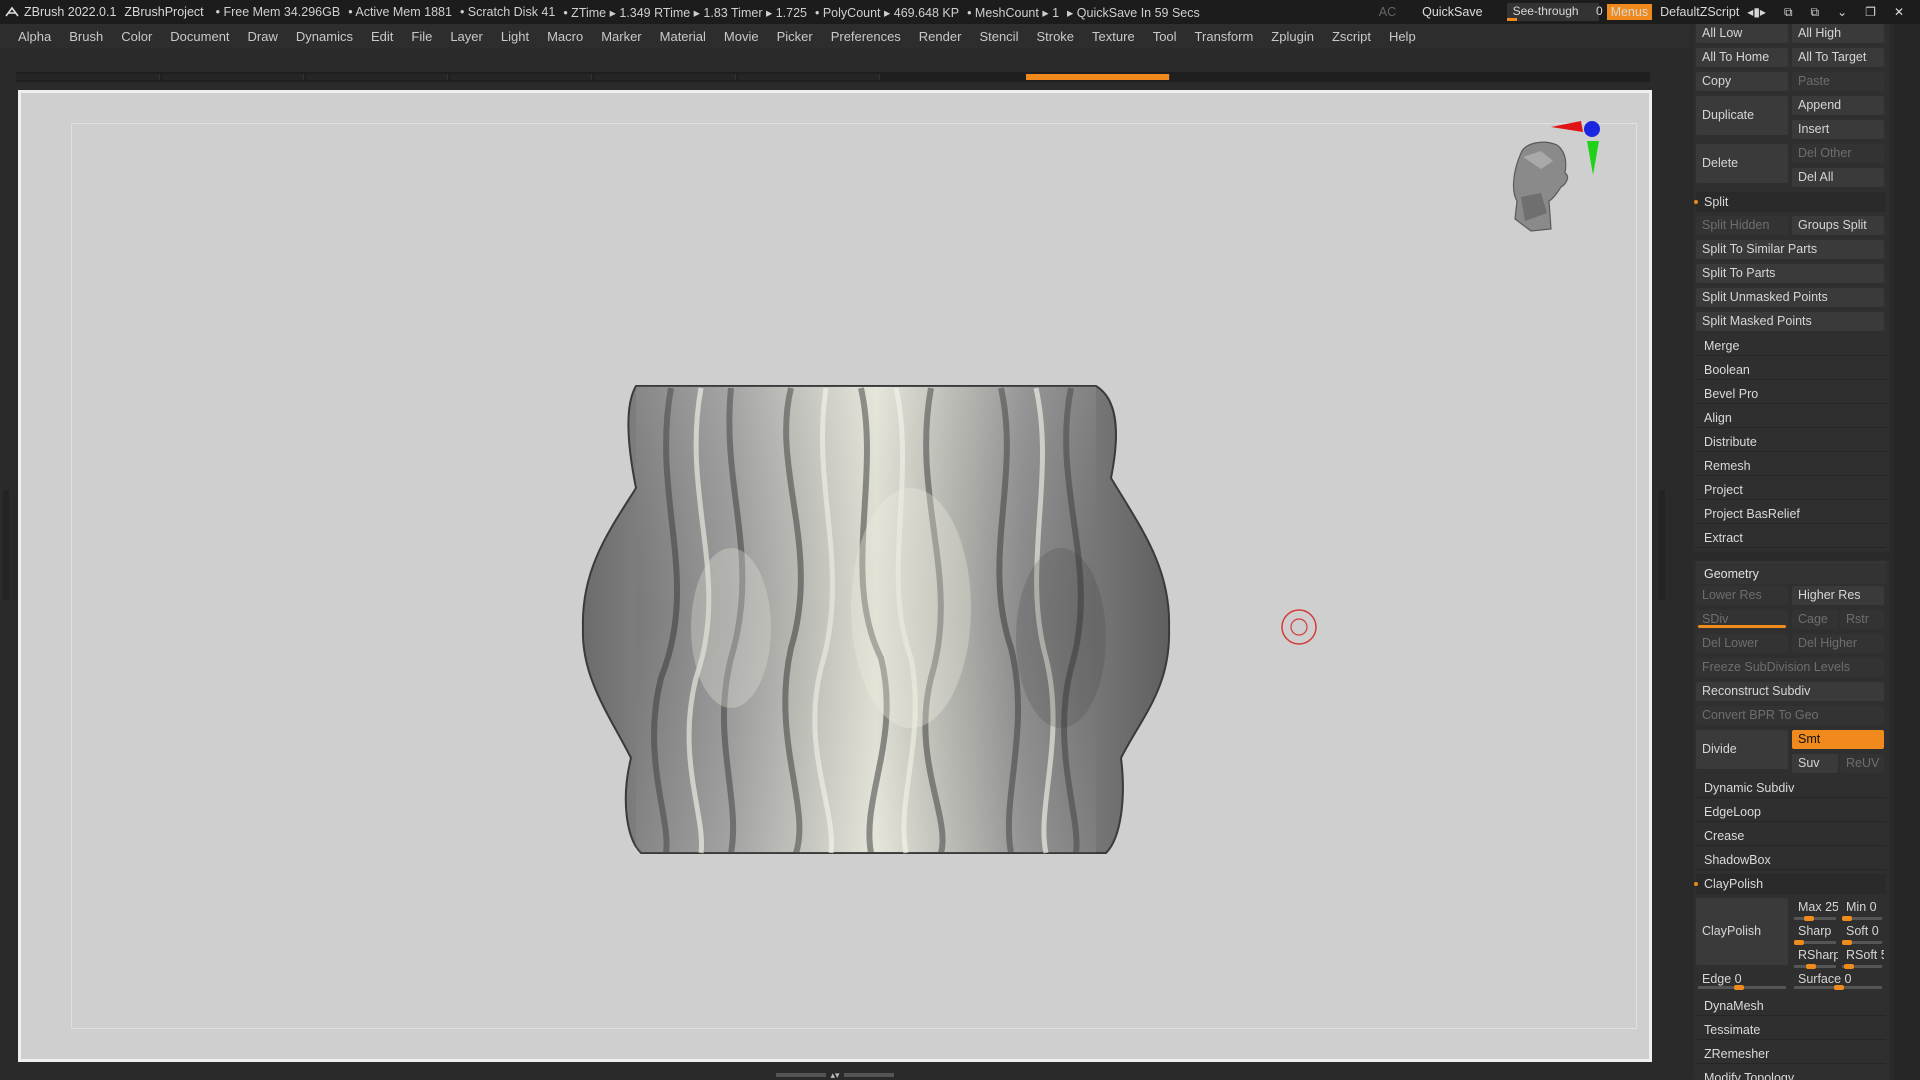 This screenshot has height=1080, width=1920. What do you see at coordinates (324, 36) in the screenshot?
I see `menu-dynamics: Dynamics` at bounding box center [324, 36].